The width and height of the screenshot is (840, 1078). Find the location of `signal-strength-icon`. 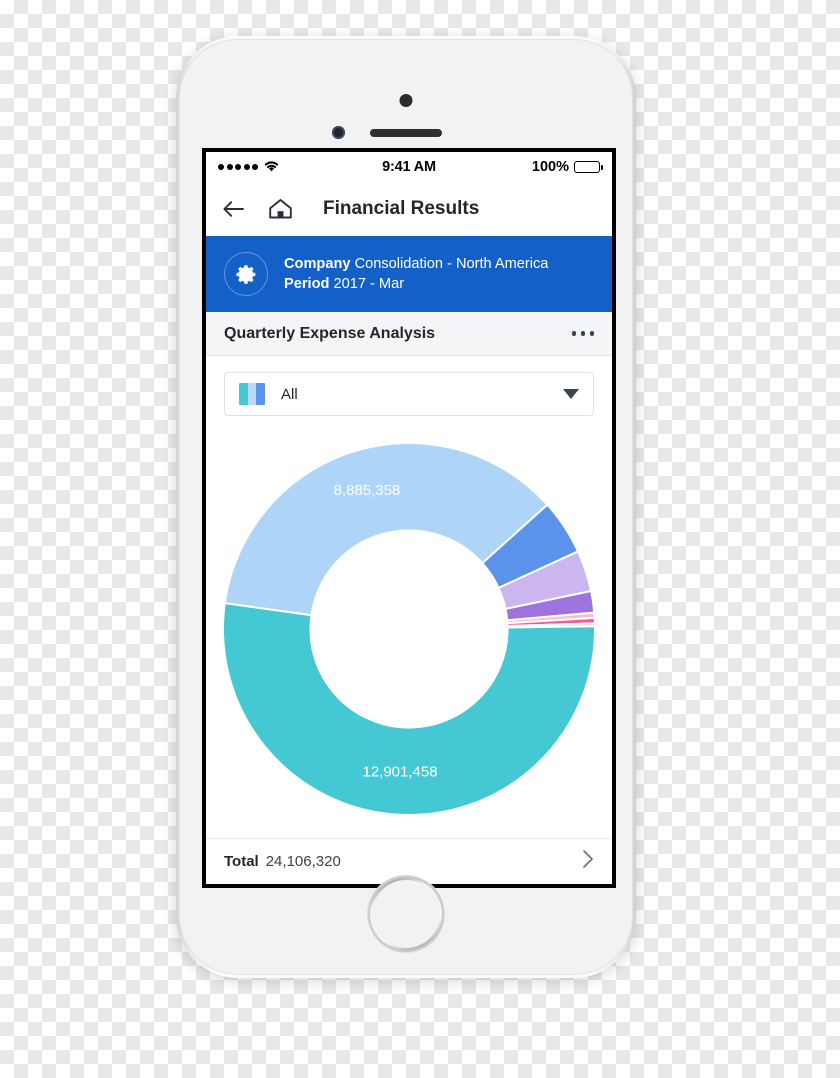

signal-strength-icon is located at coordinates (238, 167).